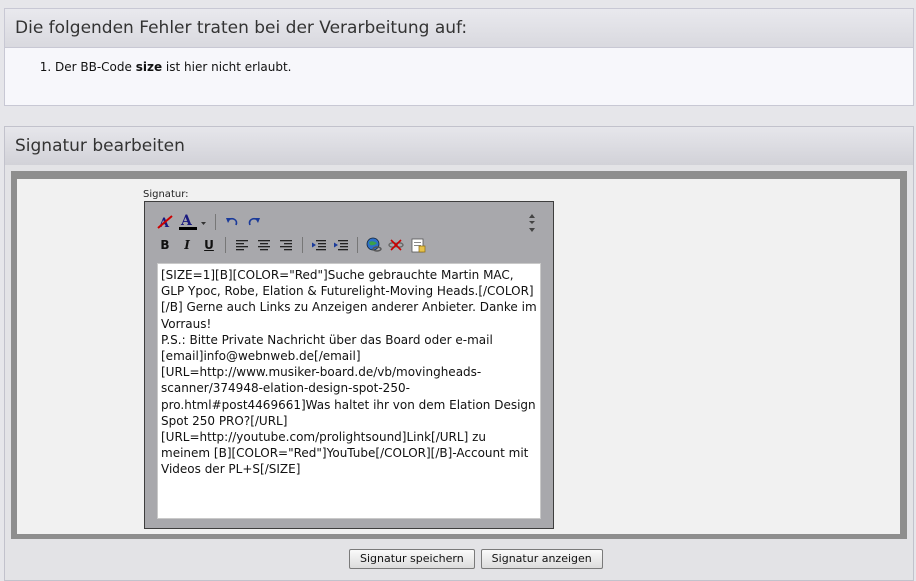 Image resolution: width=916 pixels, height=581 pixels. I want to click on redo-icon, so click(254, 222).